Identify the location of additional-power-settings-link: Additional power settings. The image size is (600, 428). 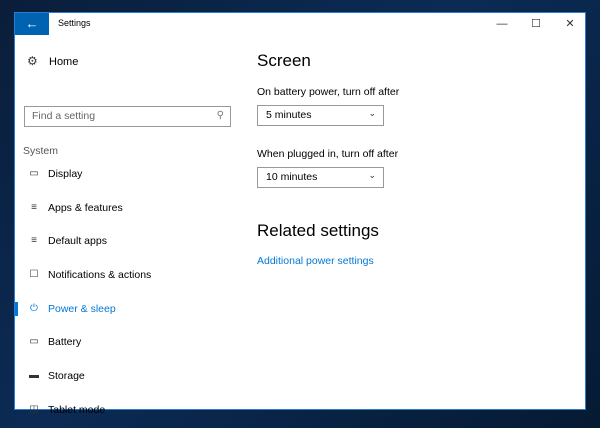
(315, 261).